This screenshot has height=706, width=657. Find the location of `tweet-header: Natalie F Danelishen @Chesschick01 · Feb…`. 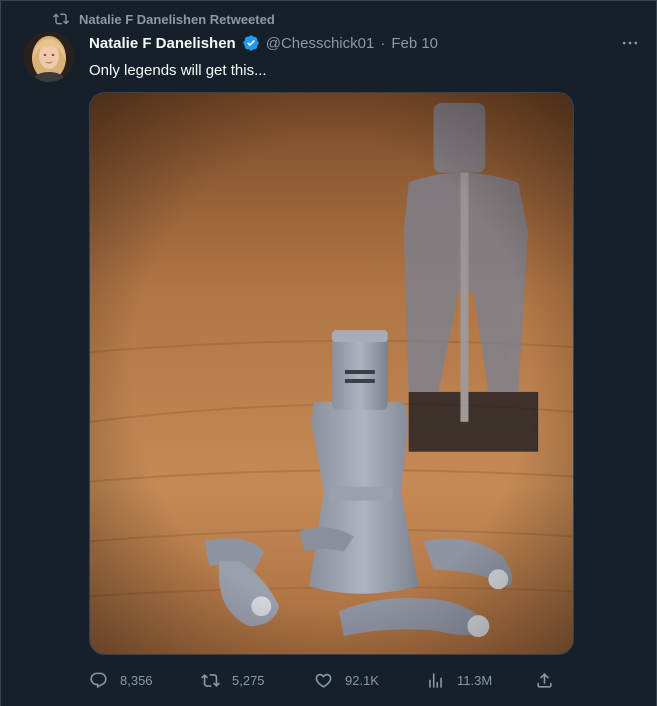

tweet-header: Natalie F Danelishen @Chesschick01 · Feb… is located at coordinates (263, 43).